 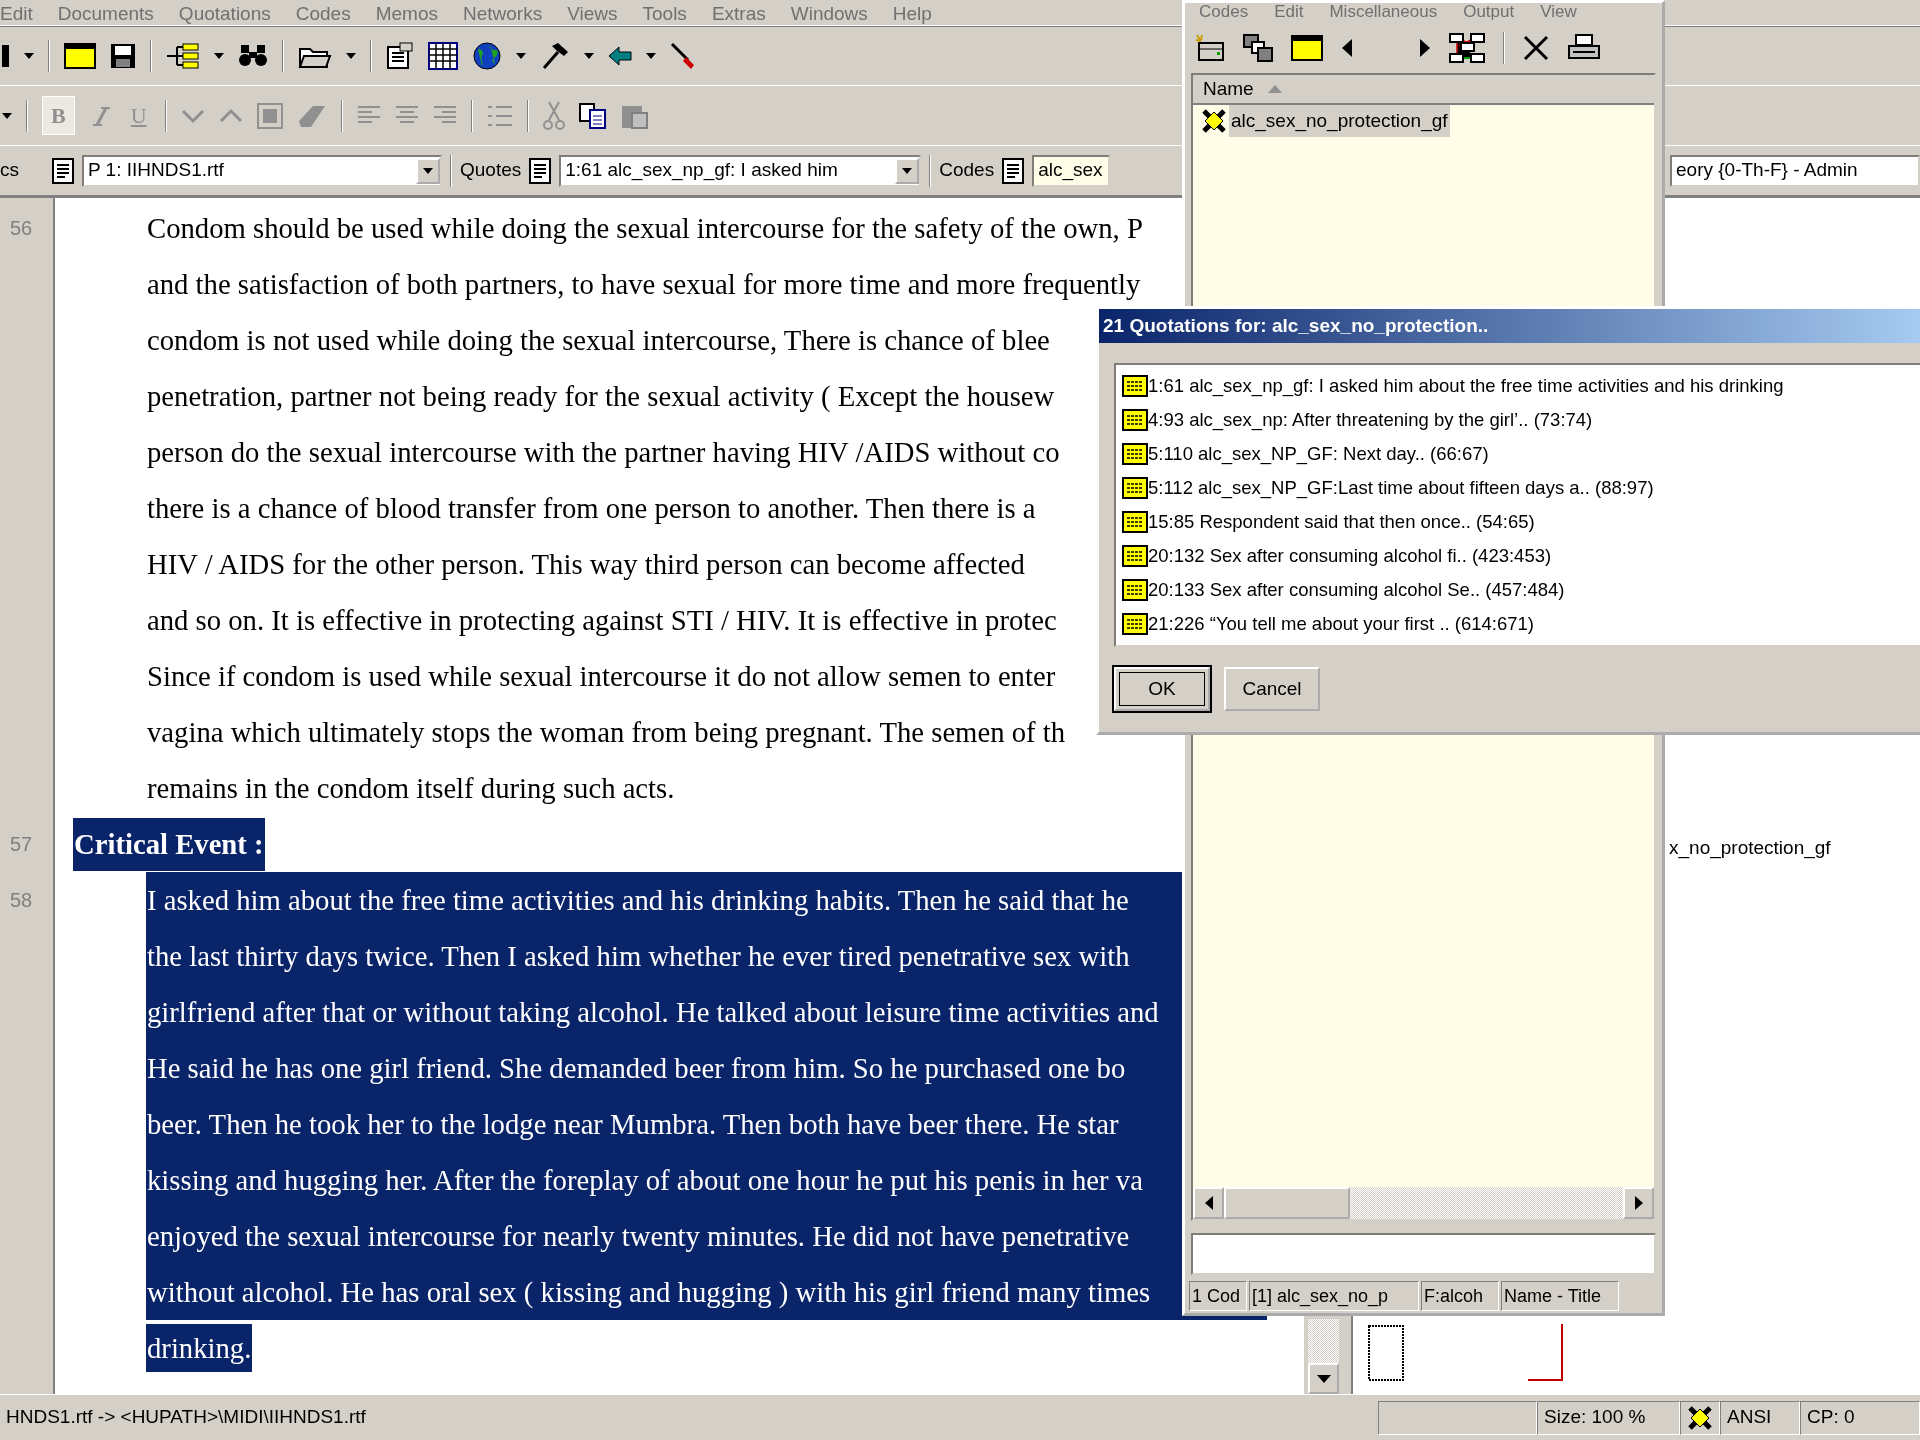 I want to click on pen-icon, so click(x=683, y=55).